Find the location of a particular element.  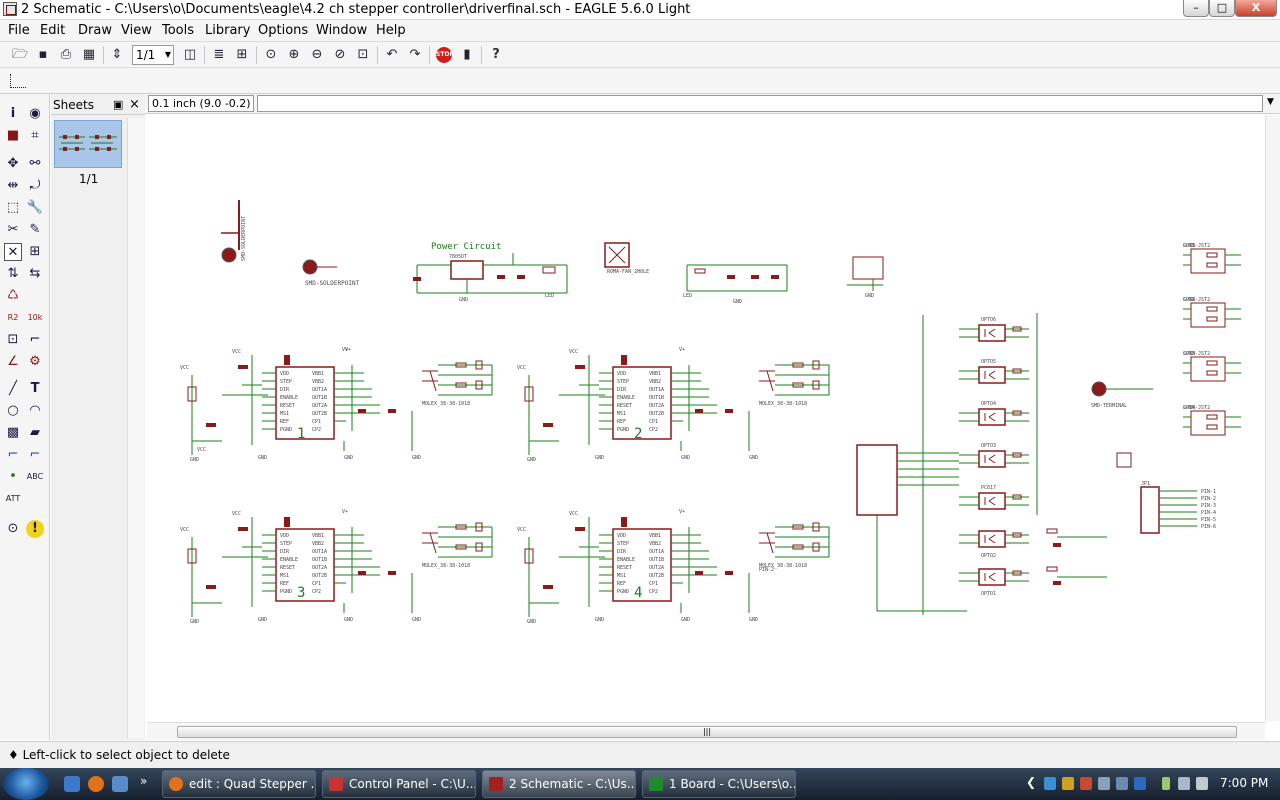

cam-processor-icon: ▦ is located at coordinates (89, 55).